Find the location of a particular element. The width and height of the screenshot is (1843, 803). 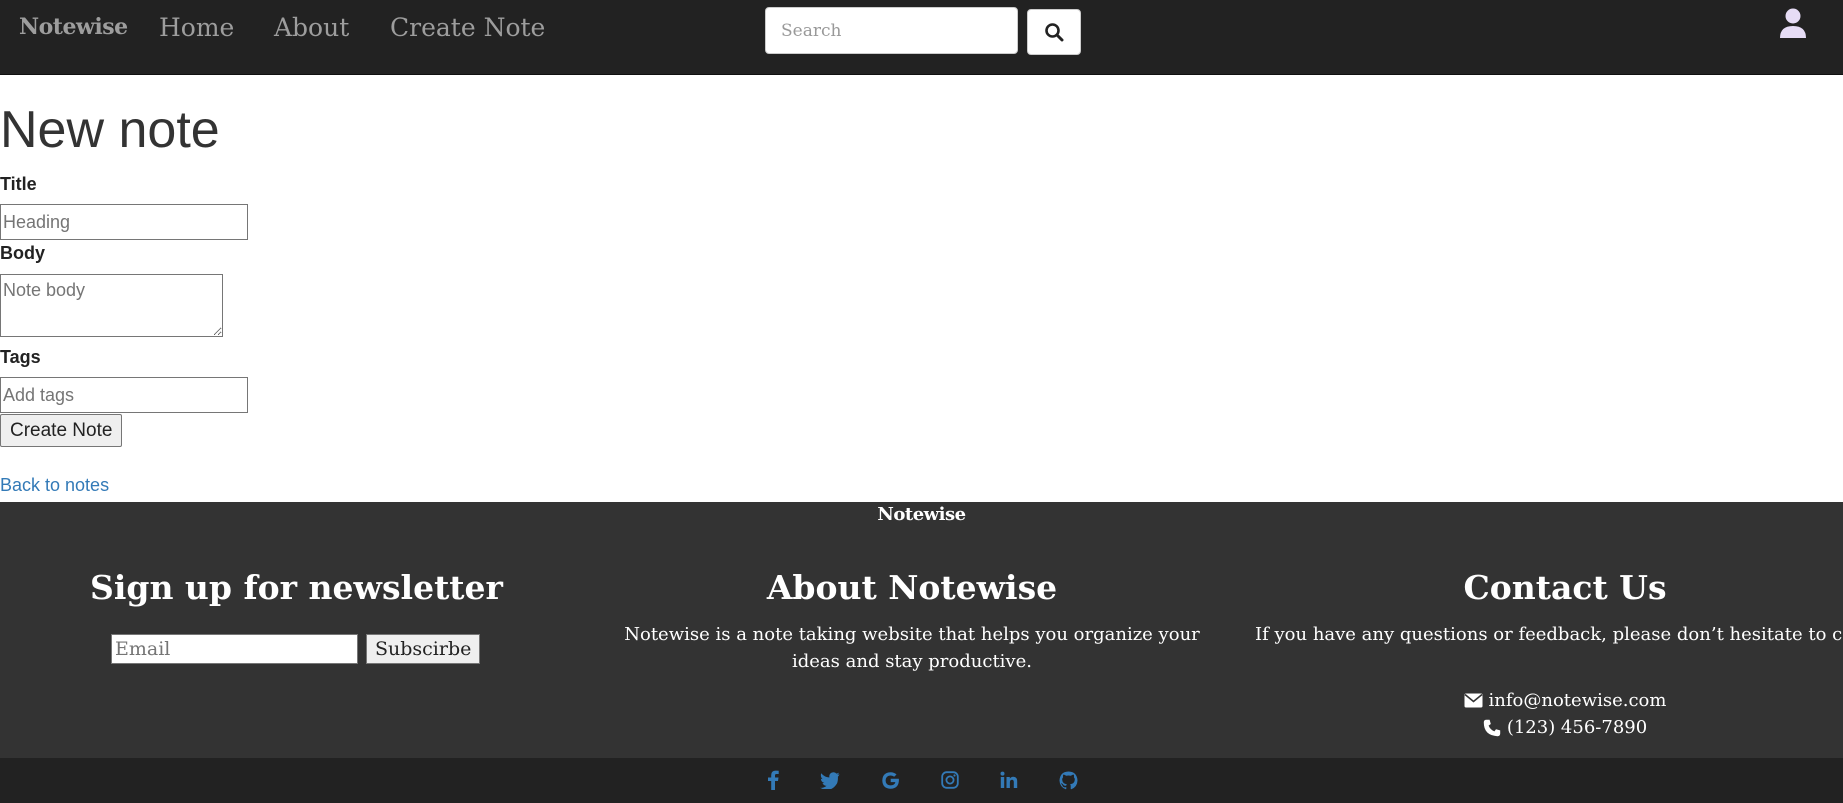

github-icon is located at coordinates (1068, 780).